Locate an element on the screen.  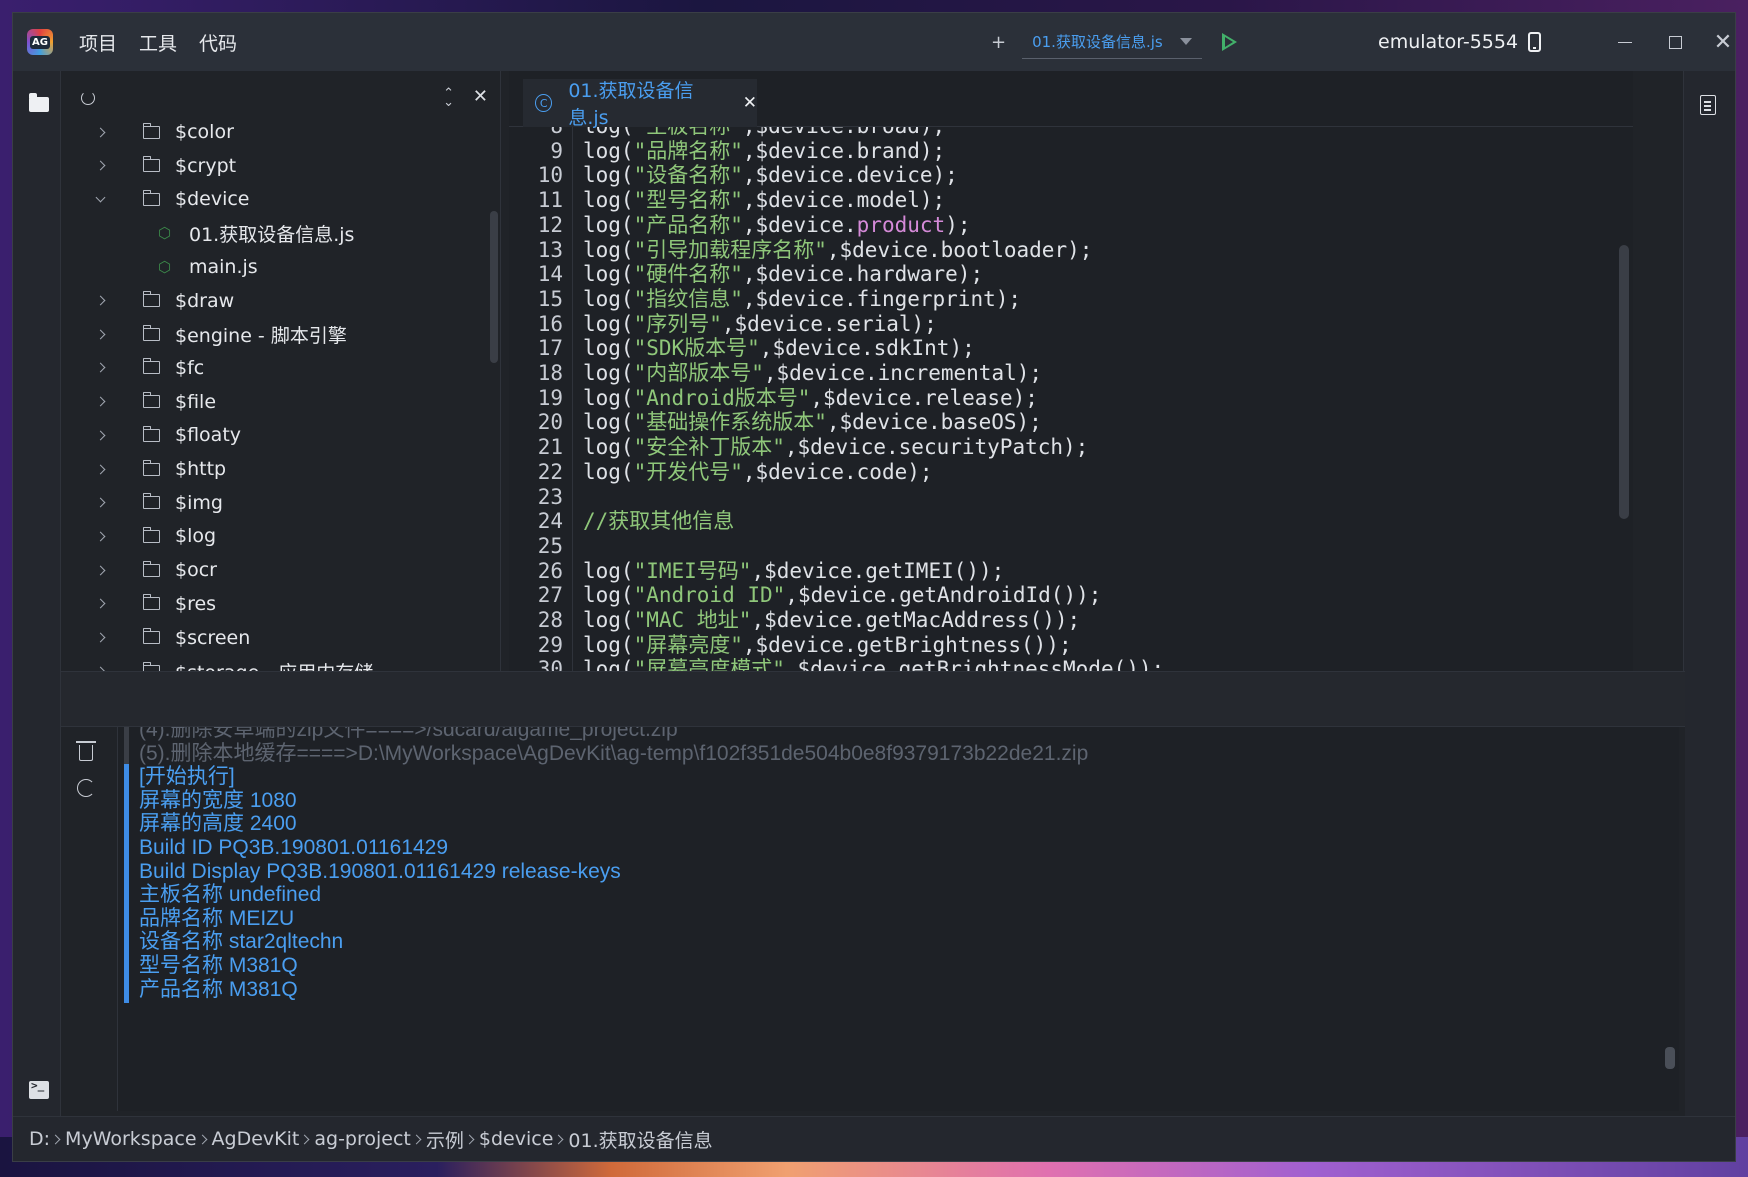
code-text: log("型号名称",$device.model); is located at coordinates (764, 201).